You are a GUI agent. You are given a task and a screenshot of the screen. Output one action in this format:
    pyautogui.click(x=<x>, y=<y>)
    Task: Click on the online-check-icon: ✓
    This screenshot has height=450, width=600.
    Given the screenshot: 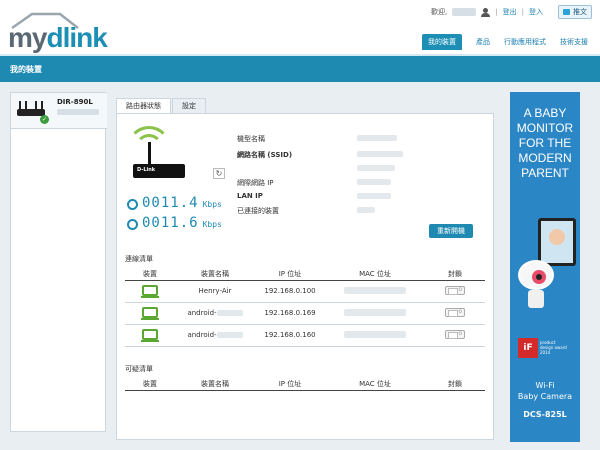 What is the action you would take?
    pyautogui.click(x=44, y=119)
    